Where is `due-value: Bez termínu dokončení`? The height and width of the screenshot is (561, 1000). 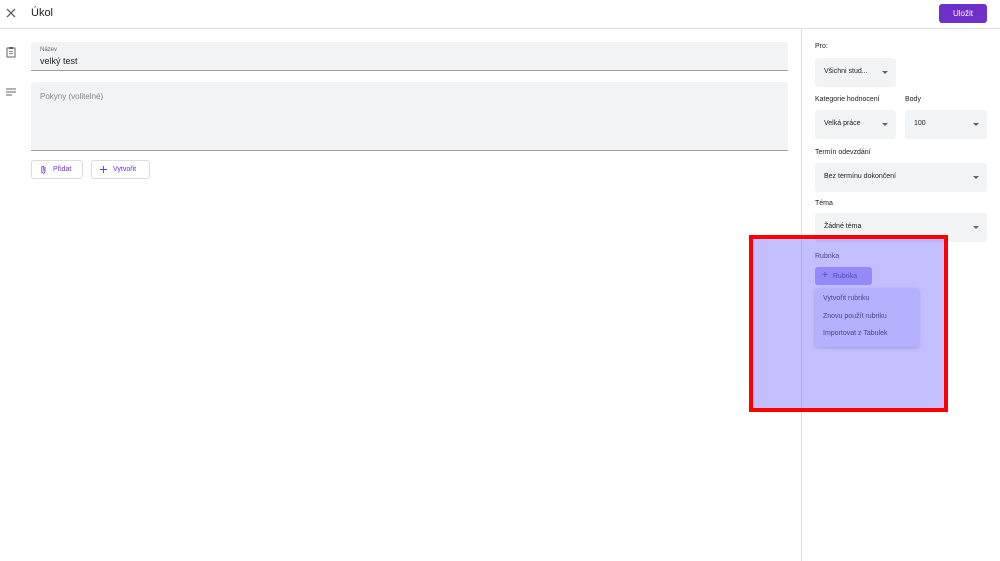 due-value: Bez termínu dokončení is located at coordinates (860, 176).